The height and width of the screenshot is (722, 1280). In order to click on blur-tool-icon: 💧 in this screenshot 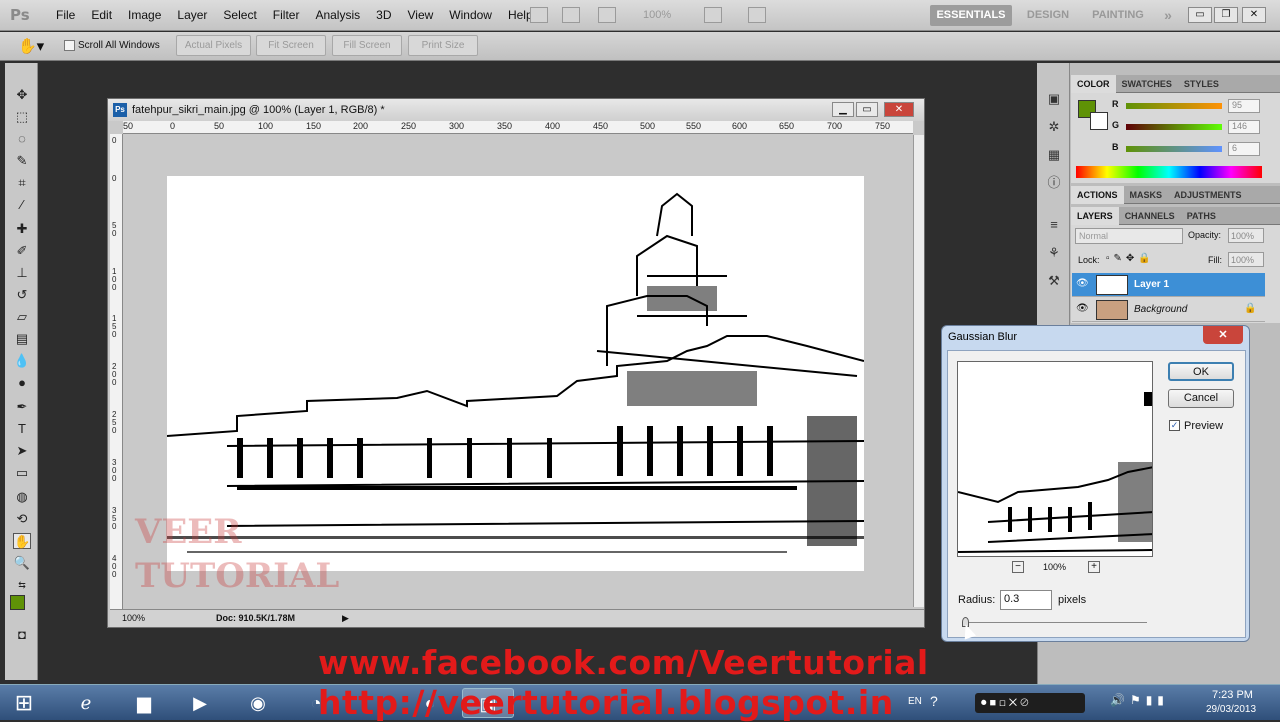, I will do `click(22, 361)`.